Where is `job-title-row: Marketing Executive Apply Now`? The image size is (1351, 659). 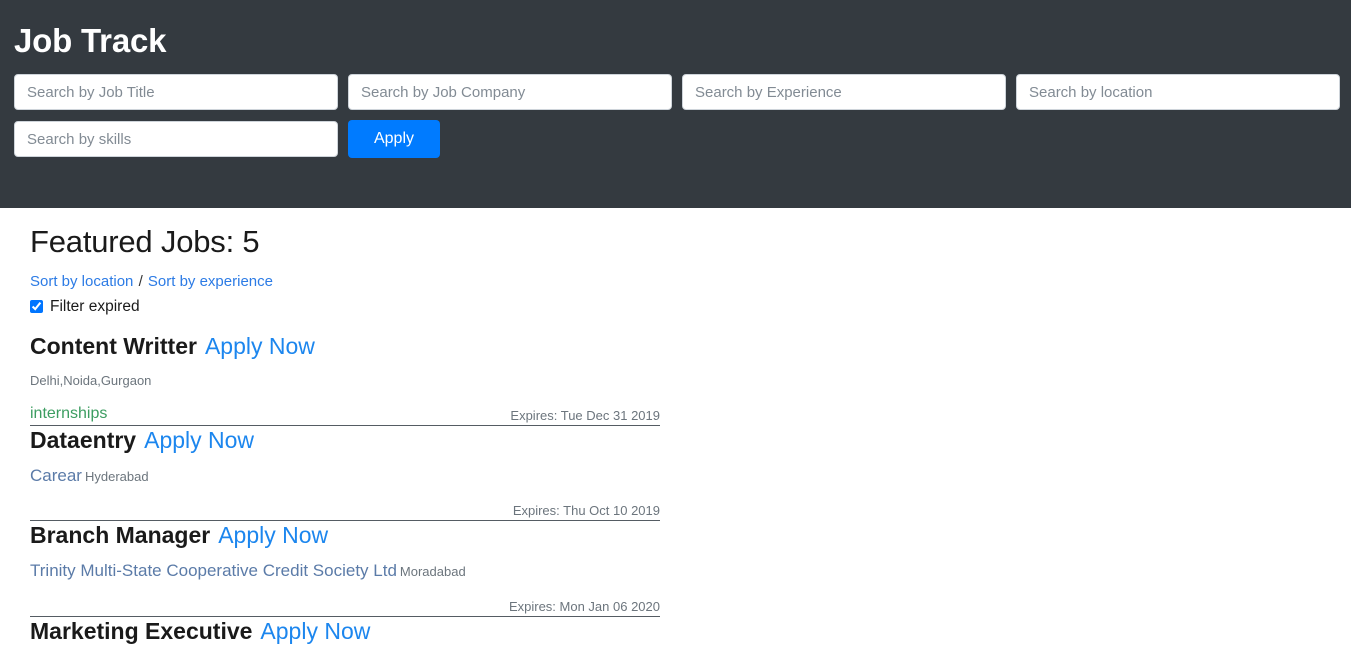
job-title-row: Marketing Executive Apply Now is located at coordinates (345, 631).